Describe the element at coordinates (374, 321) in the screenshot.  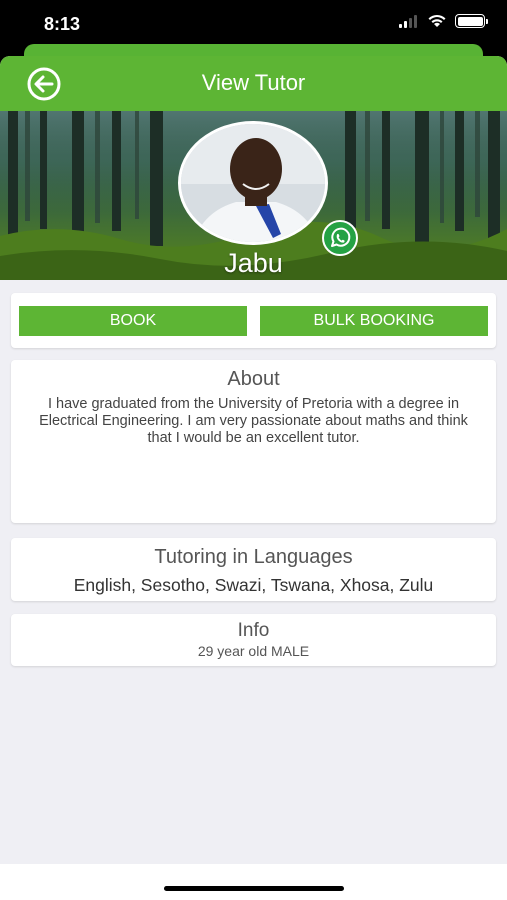
I see `bulk-booking-button: BULK BOOKING` at that location.